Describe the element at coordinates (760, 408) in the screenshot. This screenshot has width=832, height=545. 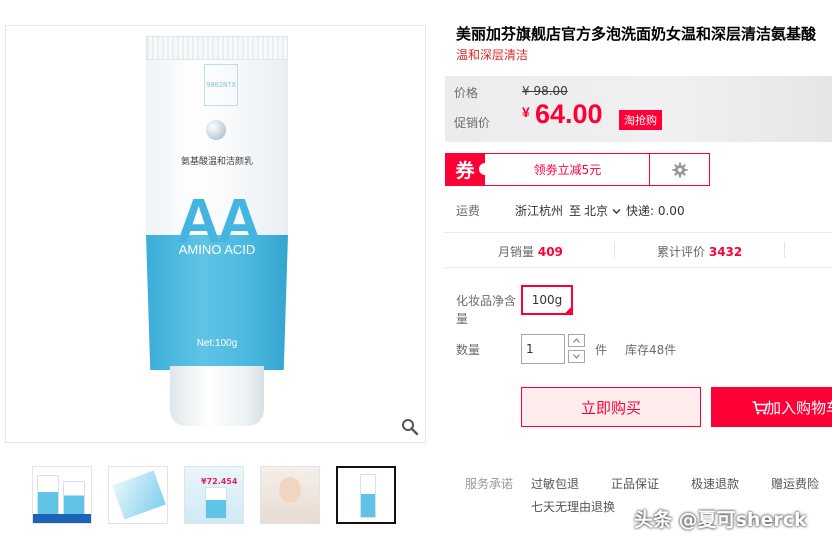
I see `cart-icon` at that location.